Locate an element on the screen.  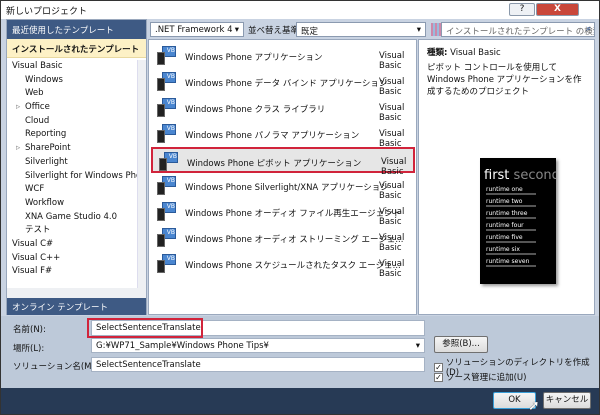
tree-item: ▹ Office is located at coordinates (72, 108).